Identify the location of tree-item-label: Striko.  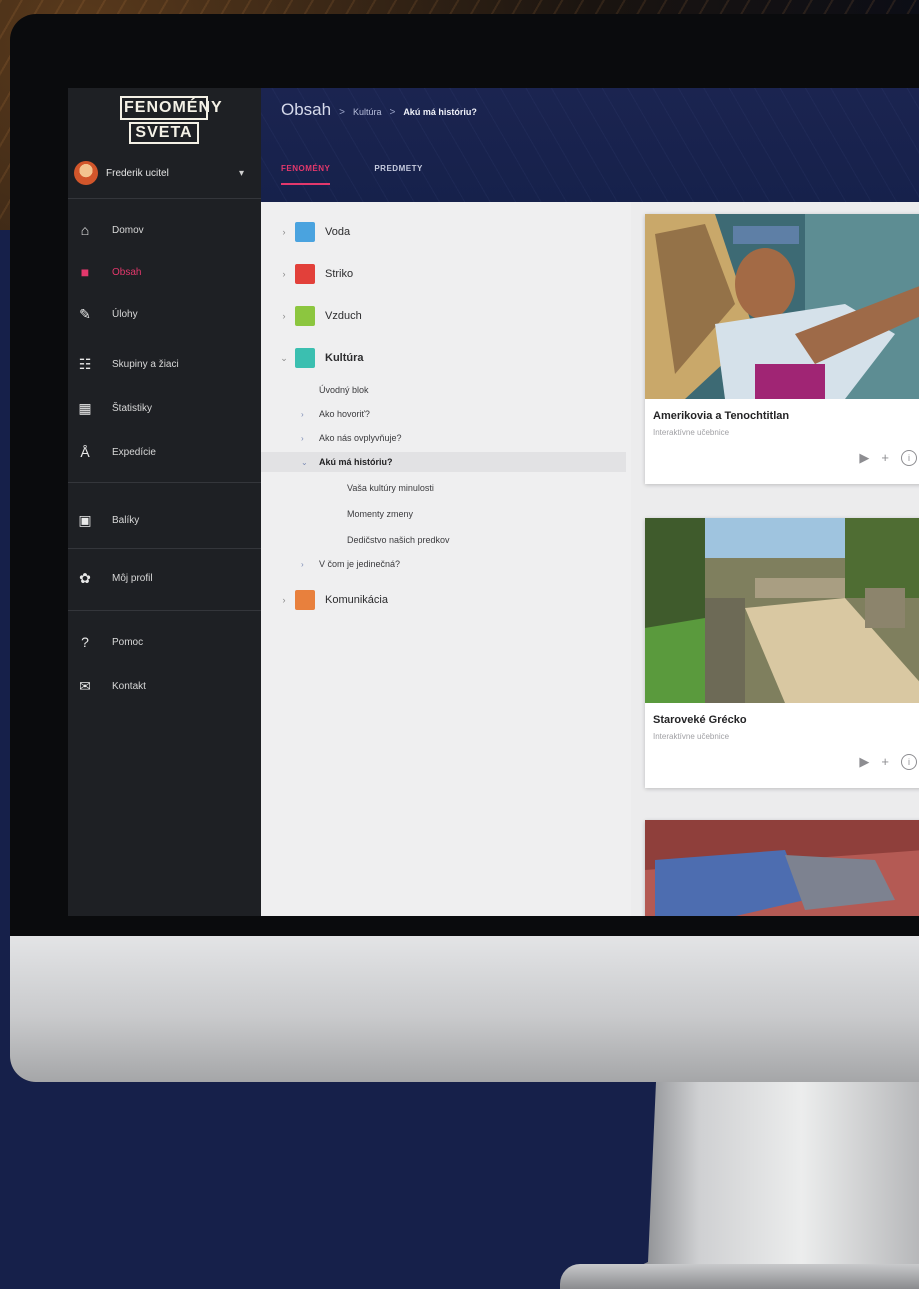
(339, 274).